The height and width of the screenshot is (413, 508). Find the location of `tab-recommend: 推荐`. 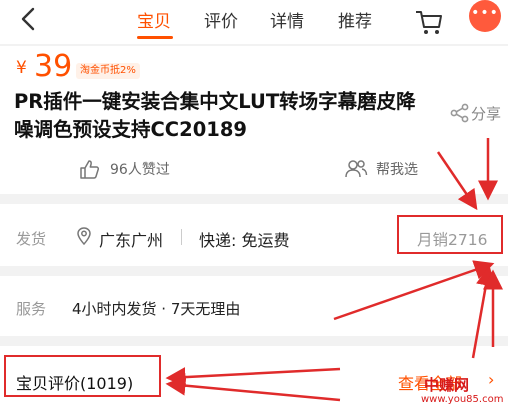

tab-recommend: 推荐 is located at coordinates (355, 19).